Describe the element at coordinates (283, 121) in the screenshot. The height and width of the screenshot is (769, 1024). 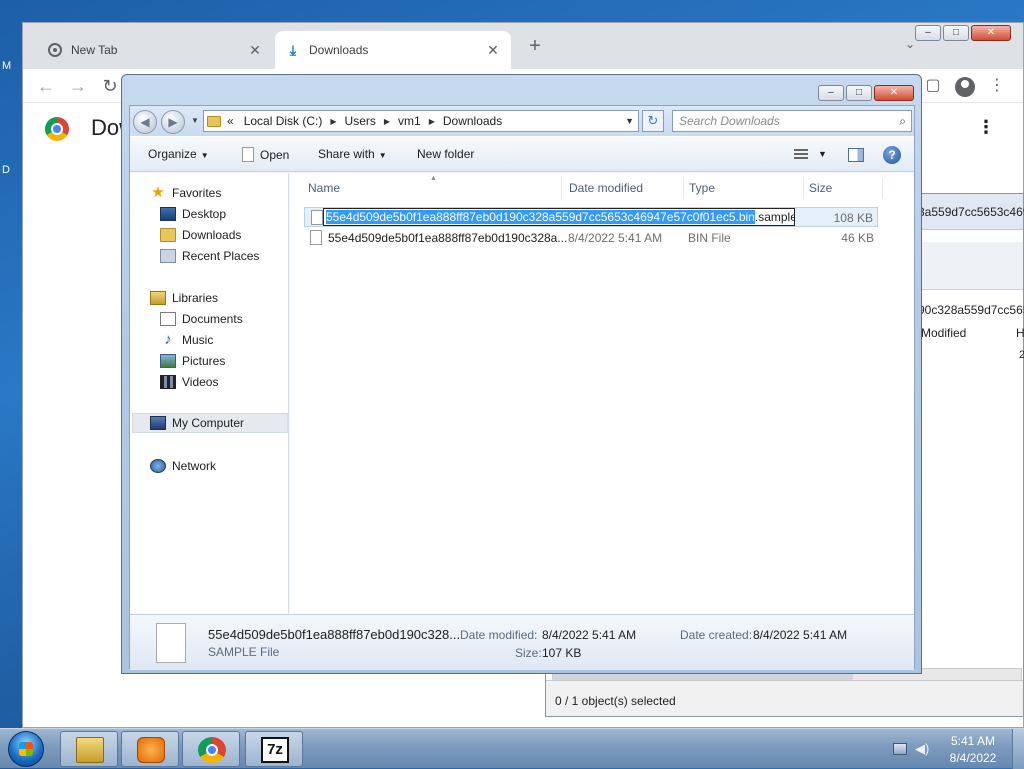
I see `address-segment: Local Disk (C:)` at that location.